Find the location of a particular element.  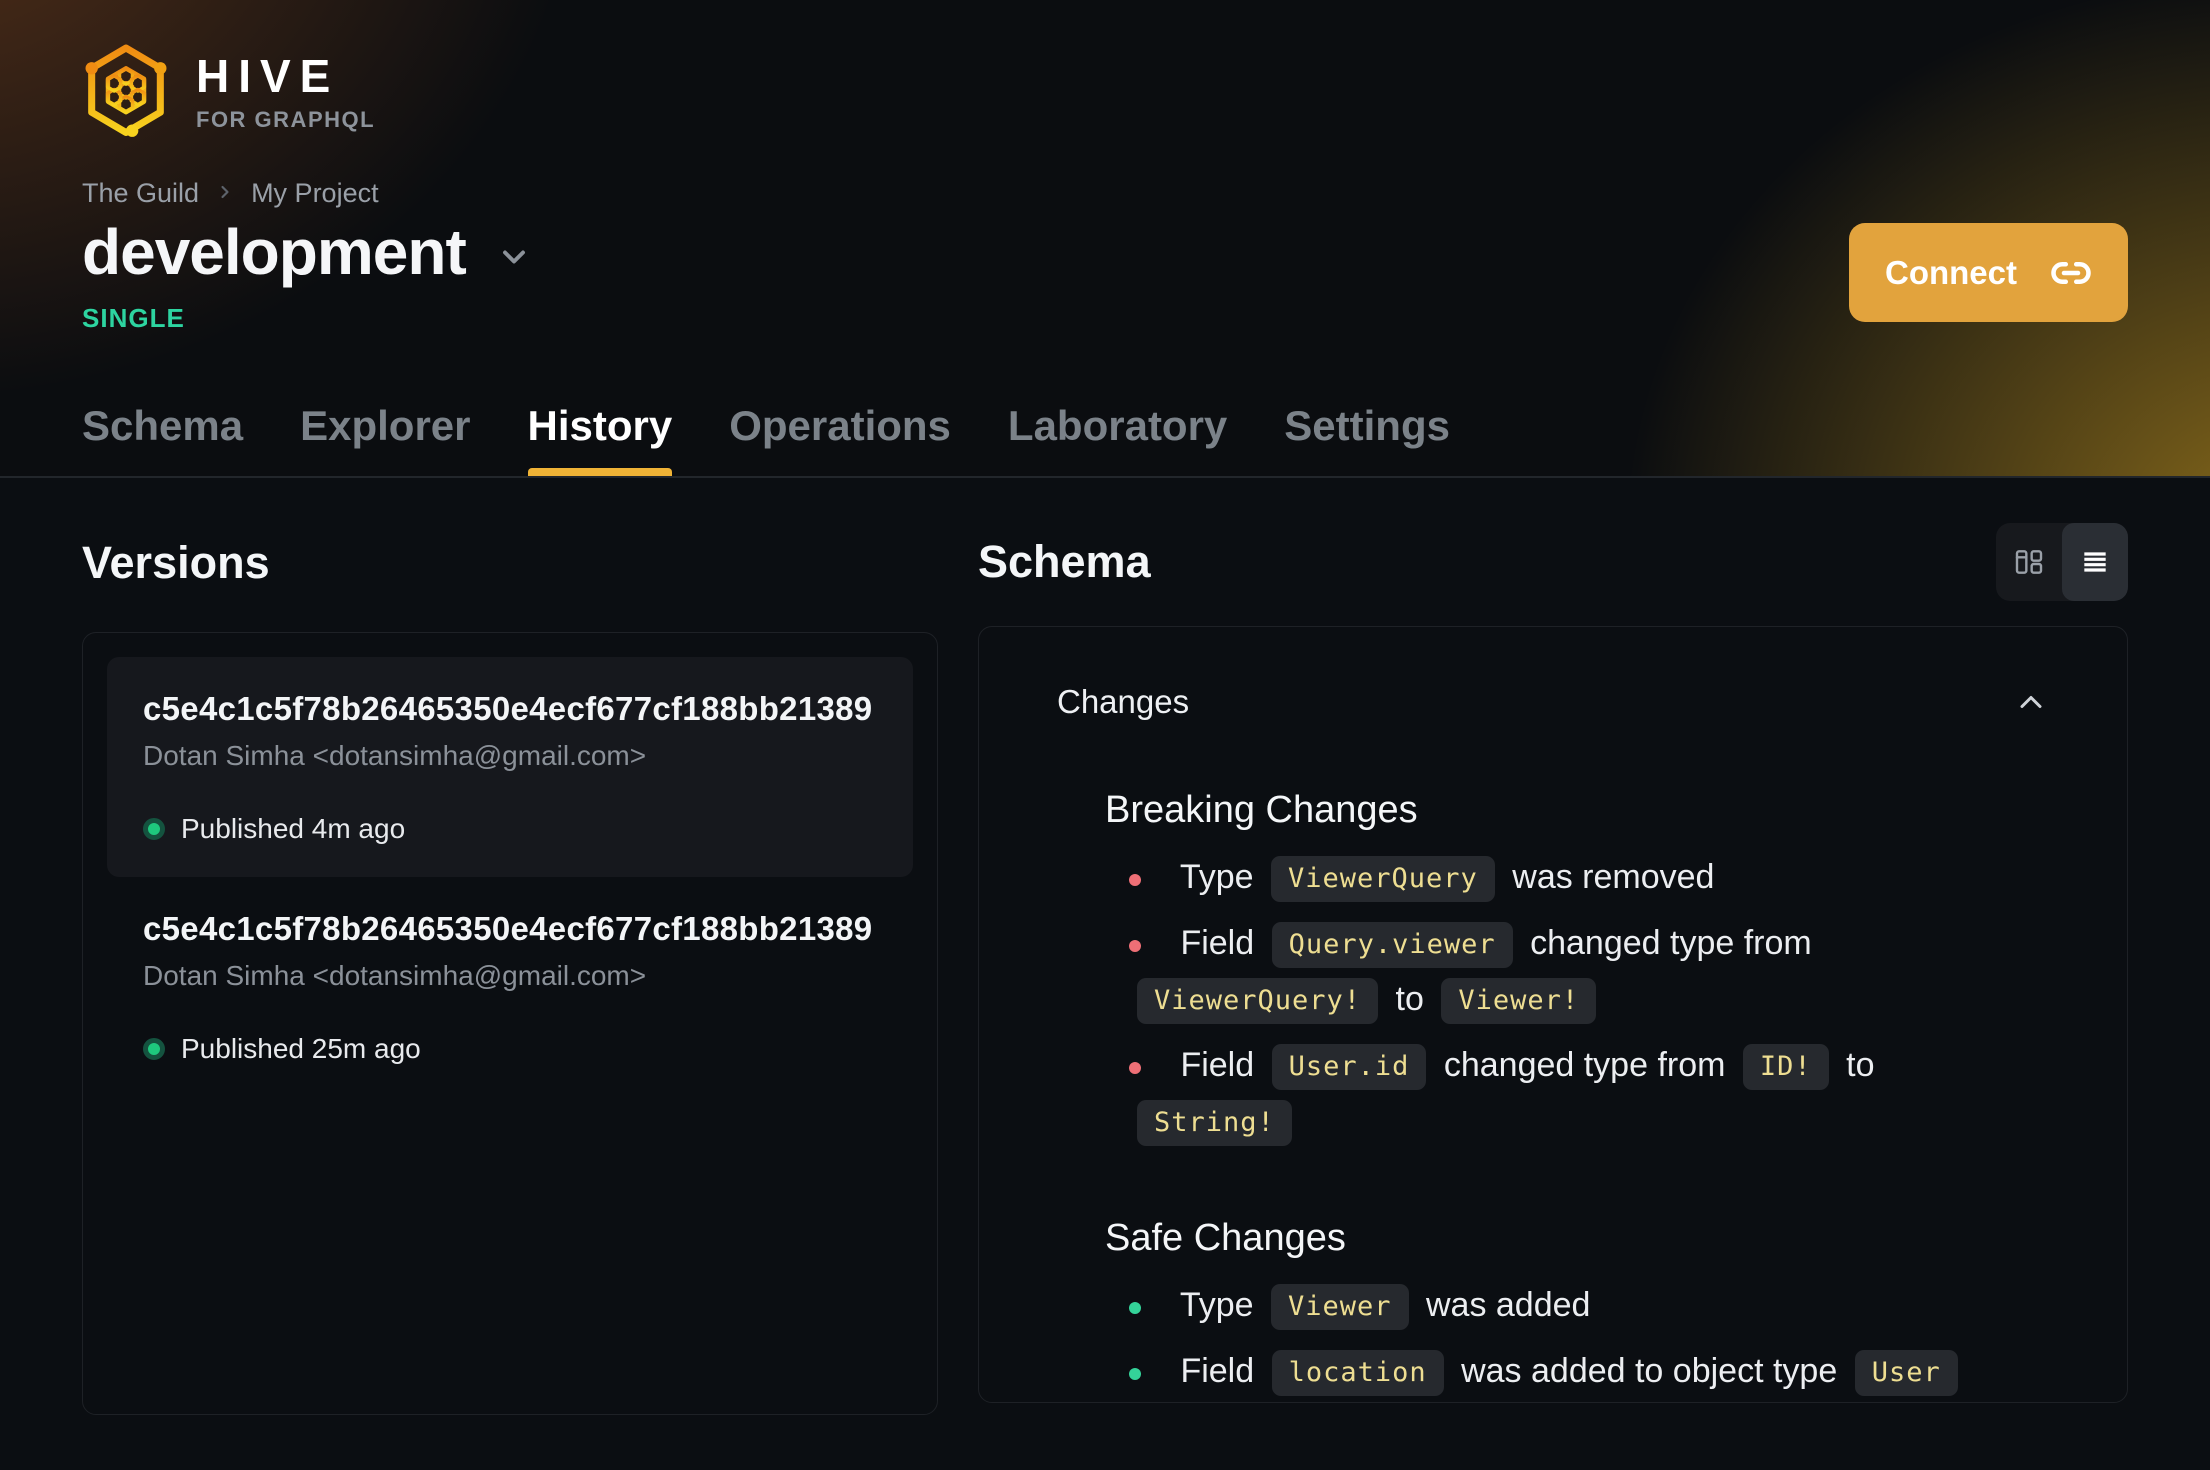

tab-operations: Operations is located at coordinates (840, 439).